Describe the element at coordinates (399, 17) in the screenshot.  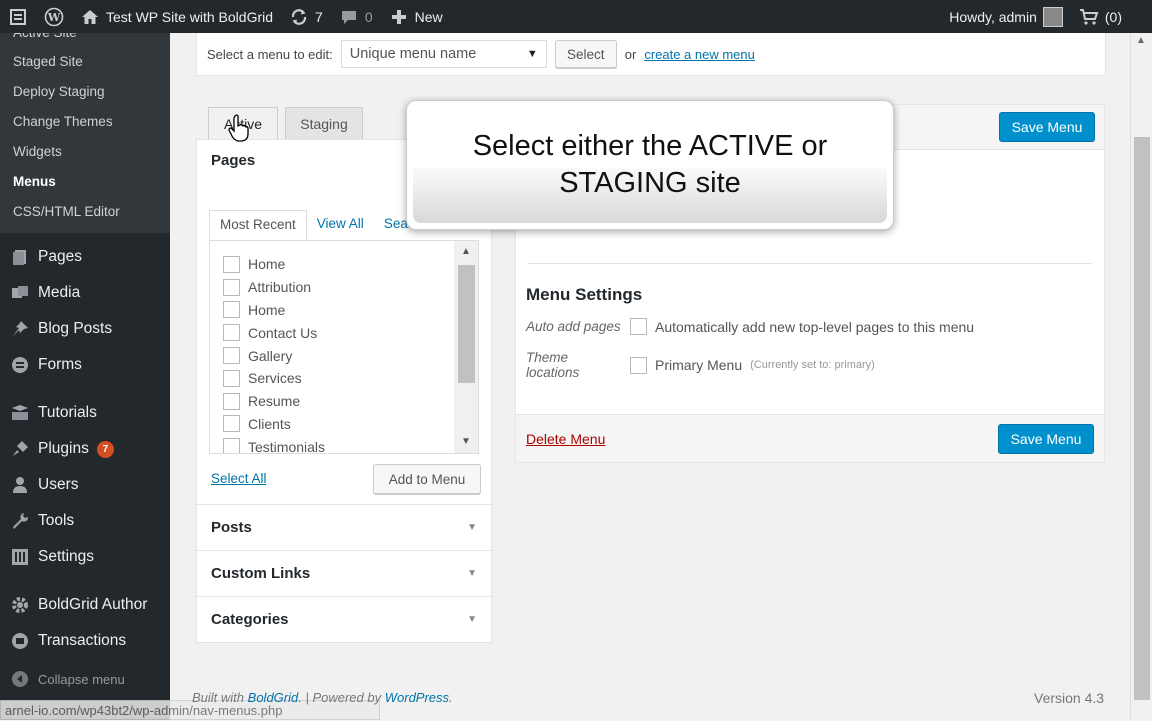
I see `plus-icon` at that location.